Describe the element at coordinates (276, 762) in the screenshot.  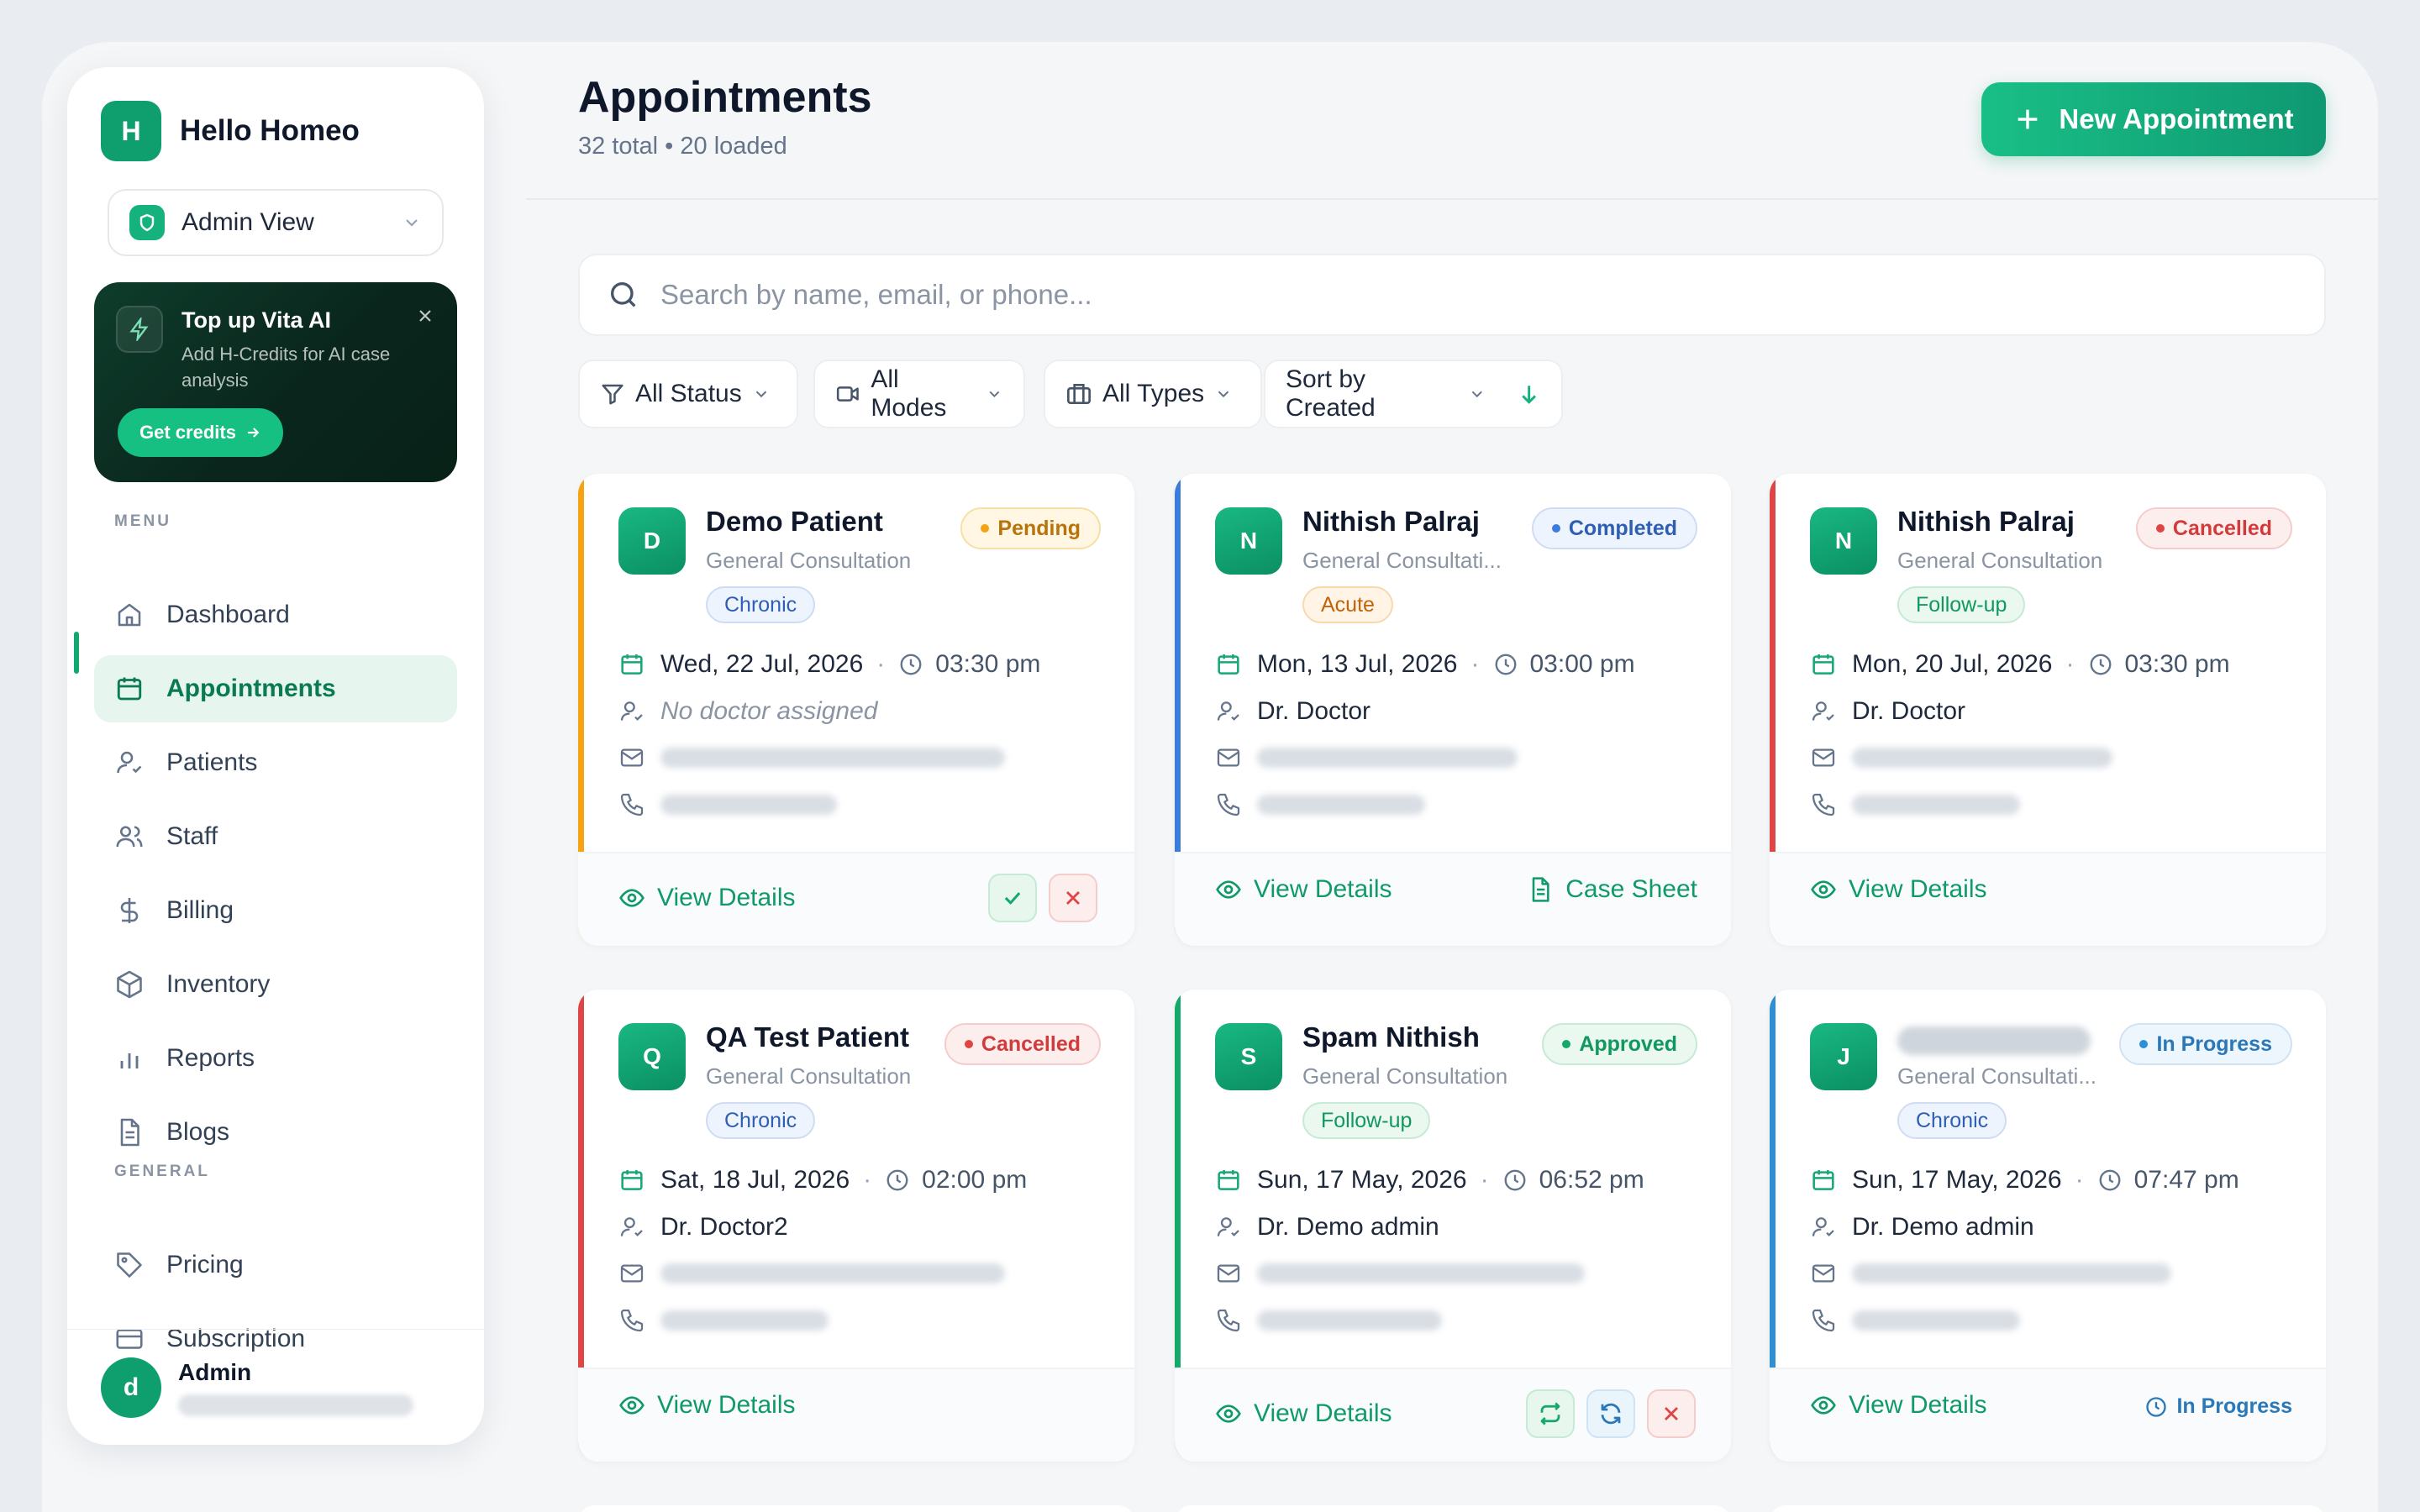
I see `sidebar-item-patients: Patients` at that location.